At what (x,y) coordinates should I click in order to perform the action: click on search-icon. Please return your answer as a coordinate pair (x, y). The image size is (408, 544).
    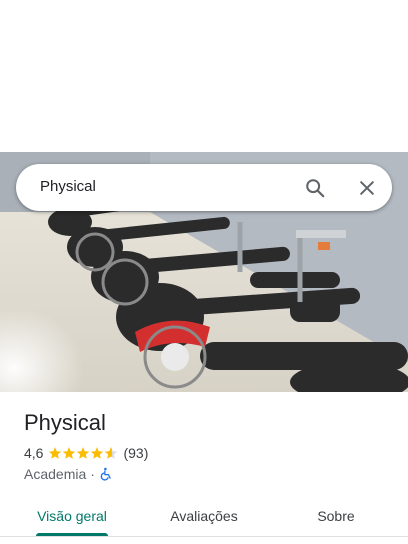
    Looking at the image, I should click on (315, 188).